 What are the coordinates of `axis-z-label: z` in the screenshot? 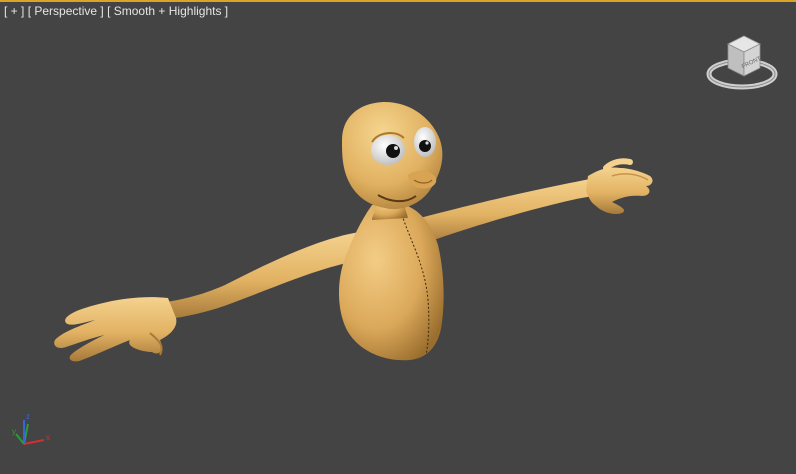 It's located at (28, 416).